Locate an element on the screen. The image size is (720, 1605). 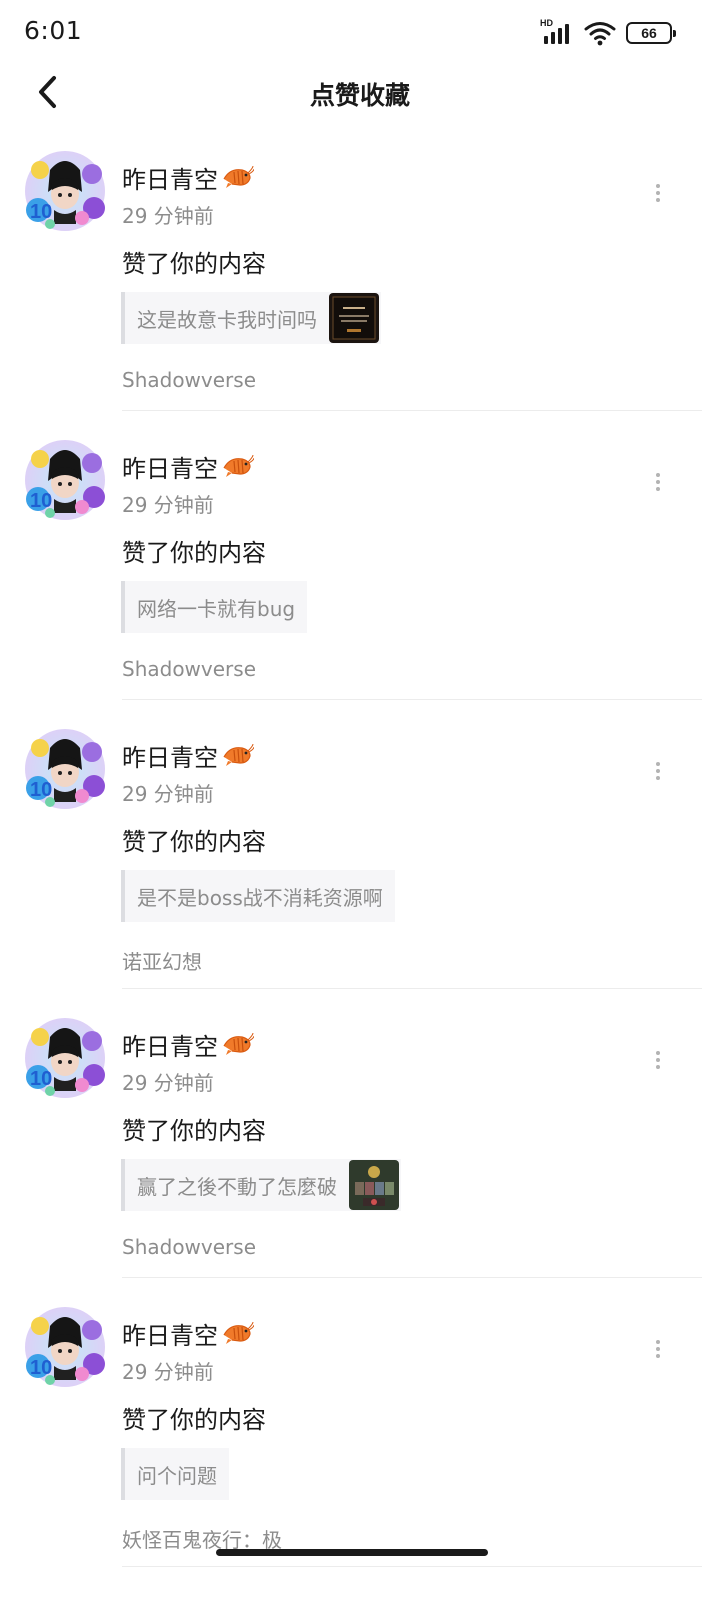
quote-text: 网络一卡就有bug is located at coordinates (216, 608).